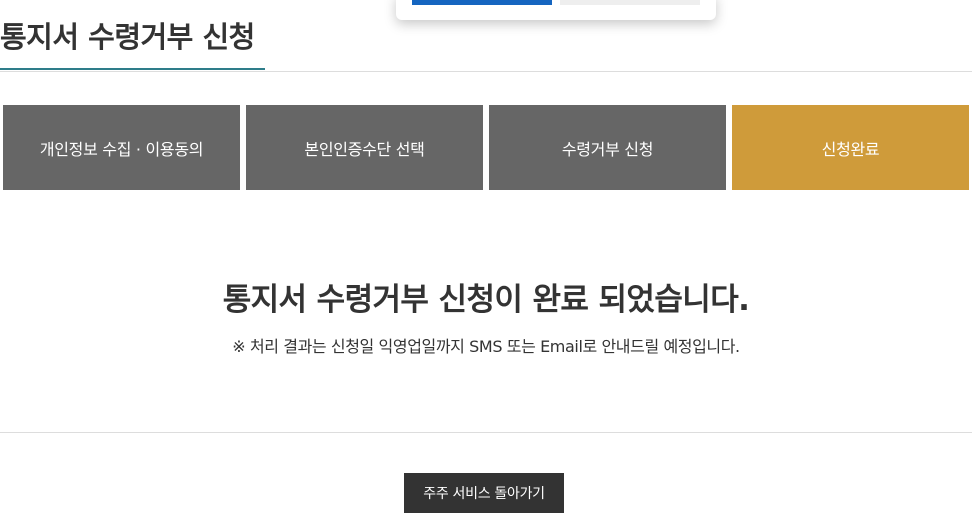  Describe the element at coordinates (127, 37) in the screenshot. I see `page-title: 통지서 수령거부 신청` at that location.